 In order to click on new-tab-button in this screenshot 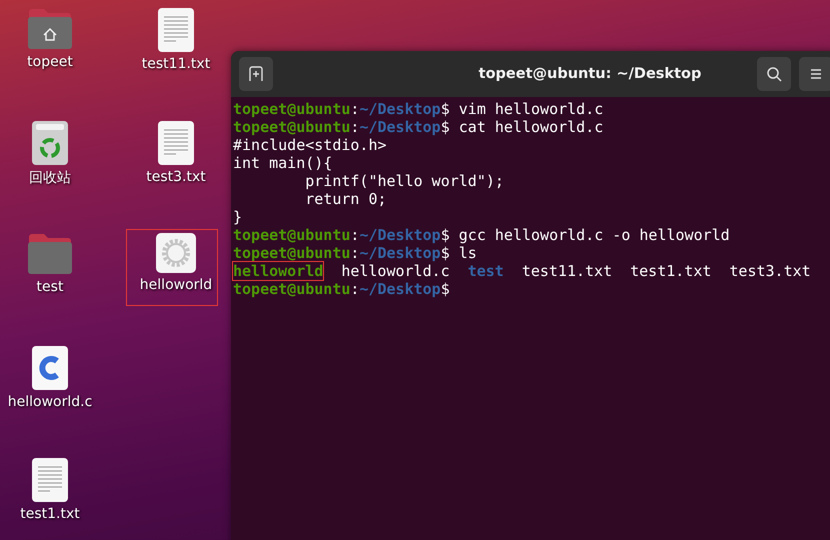, I will do `click(256, 74)`.